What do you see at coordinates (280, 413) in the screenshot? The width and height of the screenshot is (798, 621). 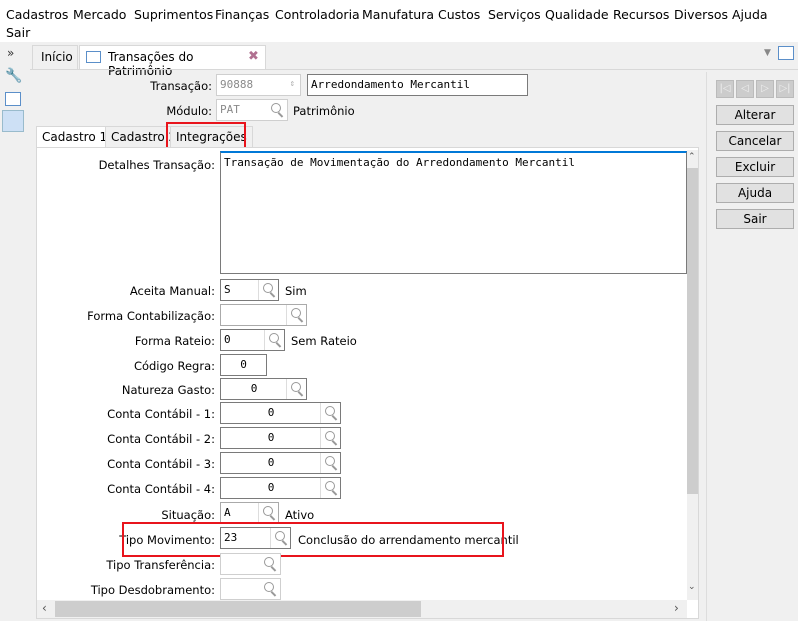 I see `conta-contabil-1-input: 0` at bounding box center [280, 413].